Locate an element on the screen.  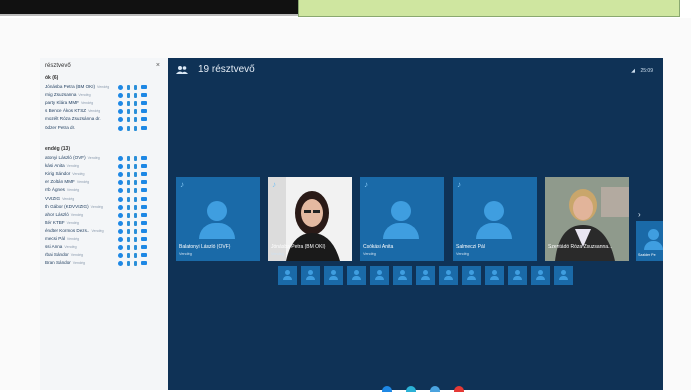
camera-button is located at coordinates (387, 389).